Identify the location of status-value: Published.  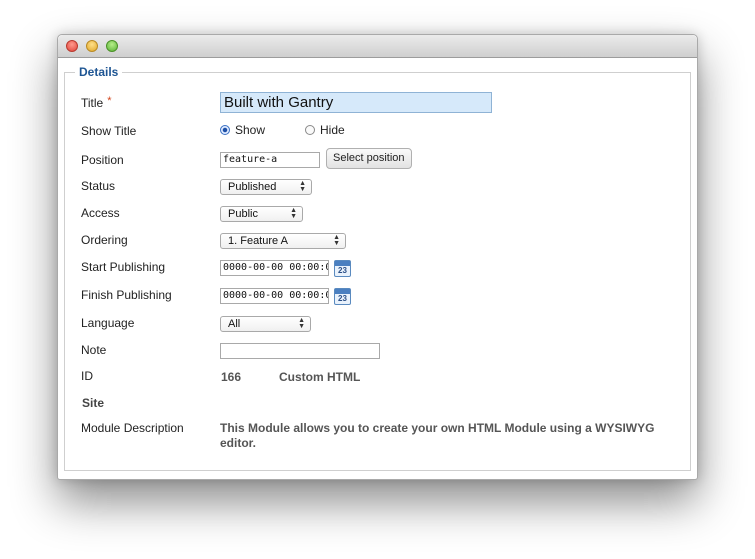
(252, 187).